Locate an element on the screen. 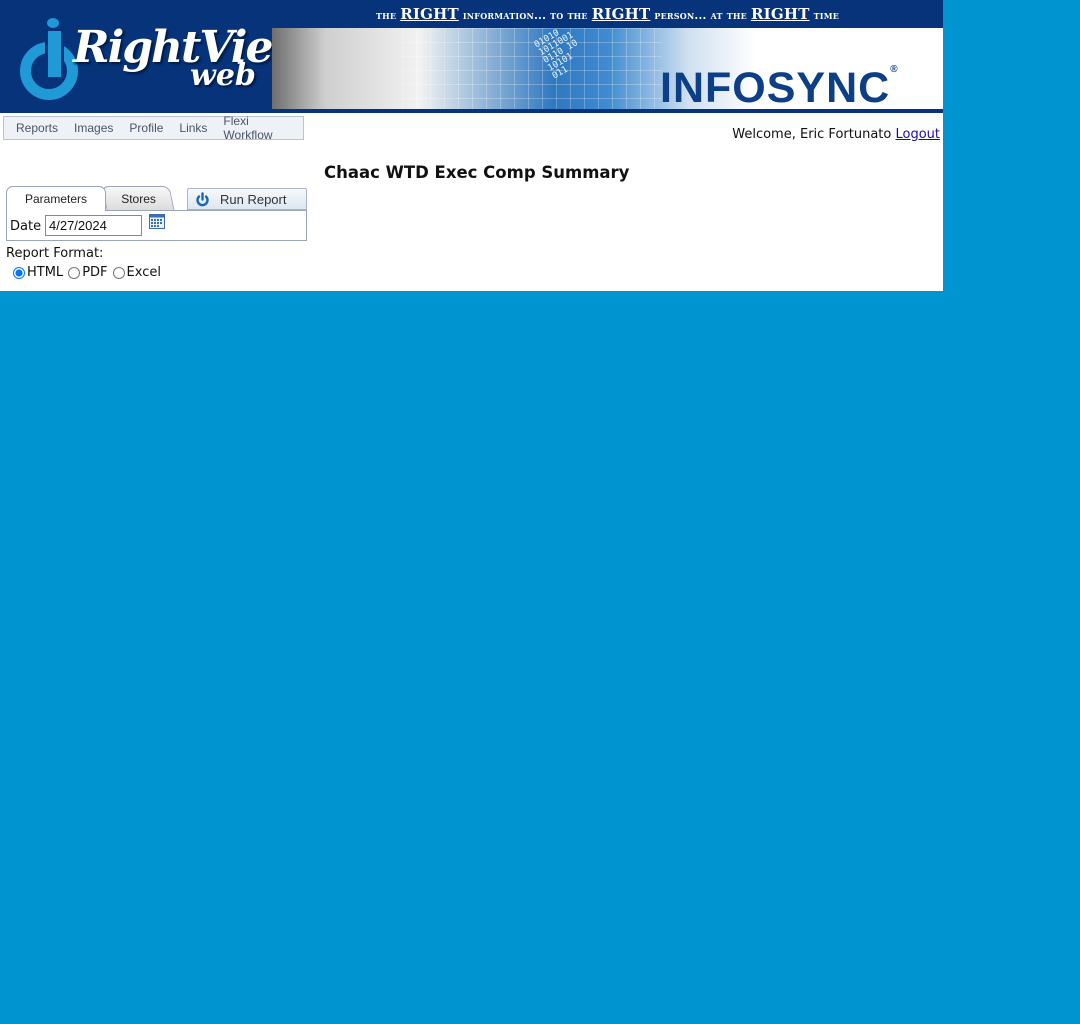 This screenshot has height=1024, width=1080. tab-parameters: Parameters is located at coordinates (56, 198).